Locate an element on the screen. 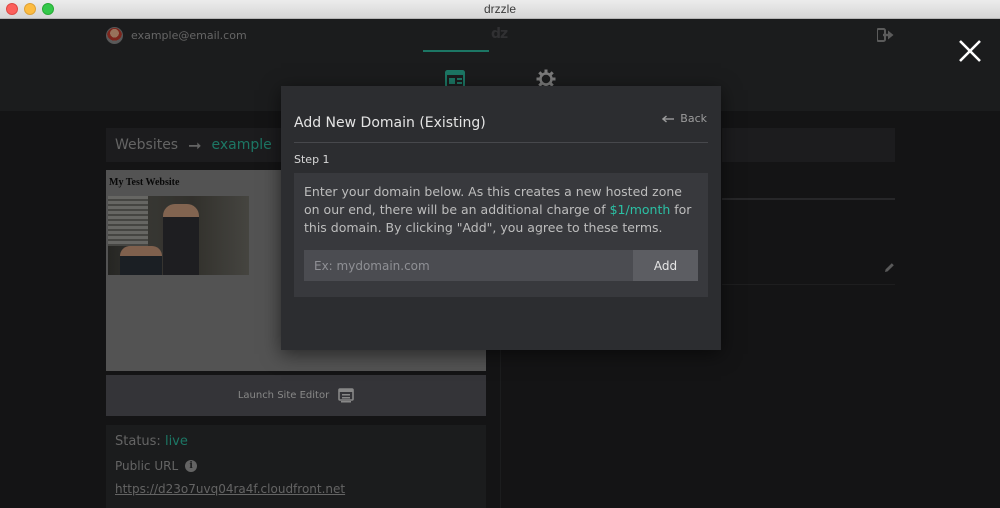  add-domain-button: Add is located at coordinates (665, 265).